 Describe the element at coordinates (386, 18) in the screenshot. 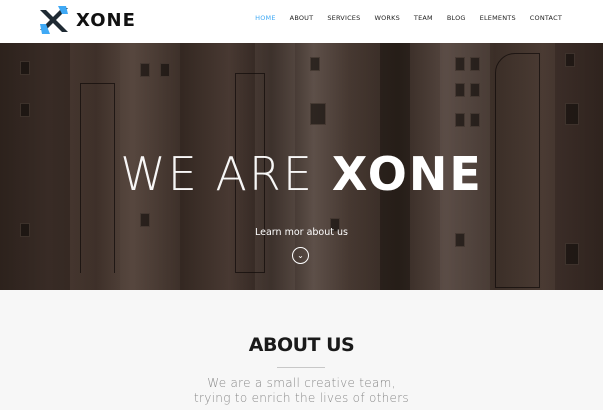

I see `nav-item-works: WORKS` at that location.